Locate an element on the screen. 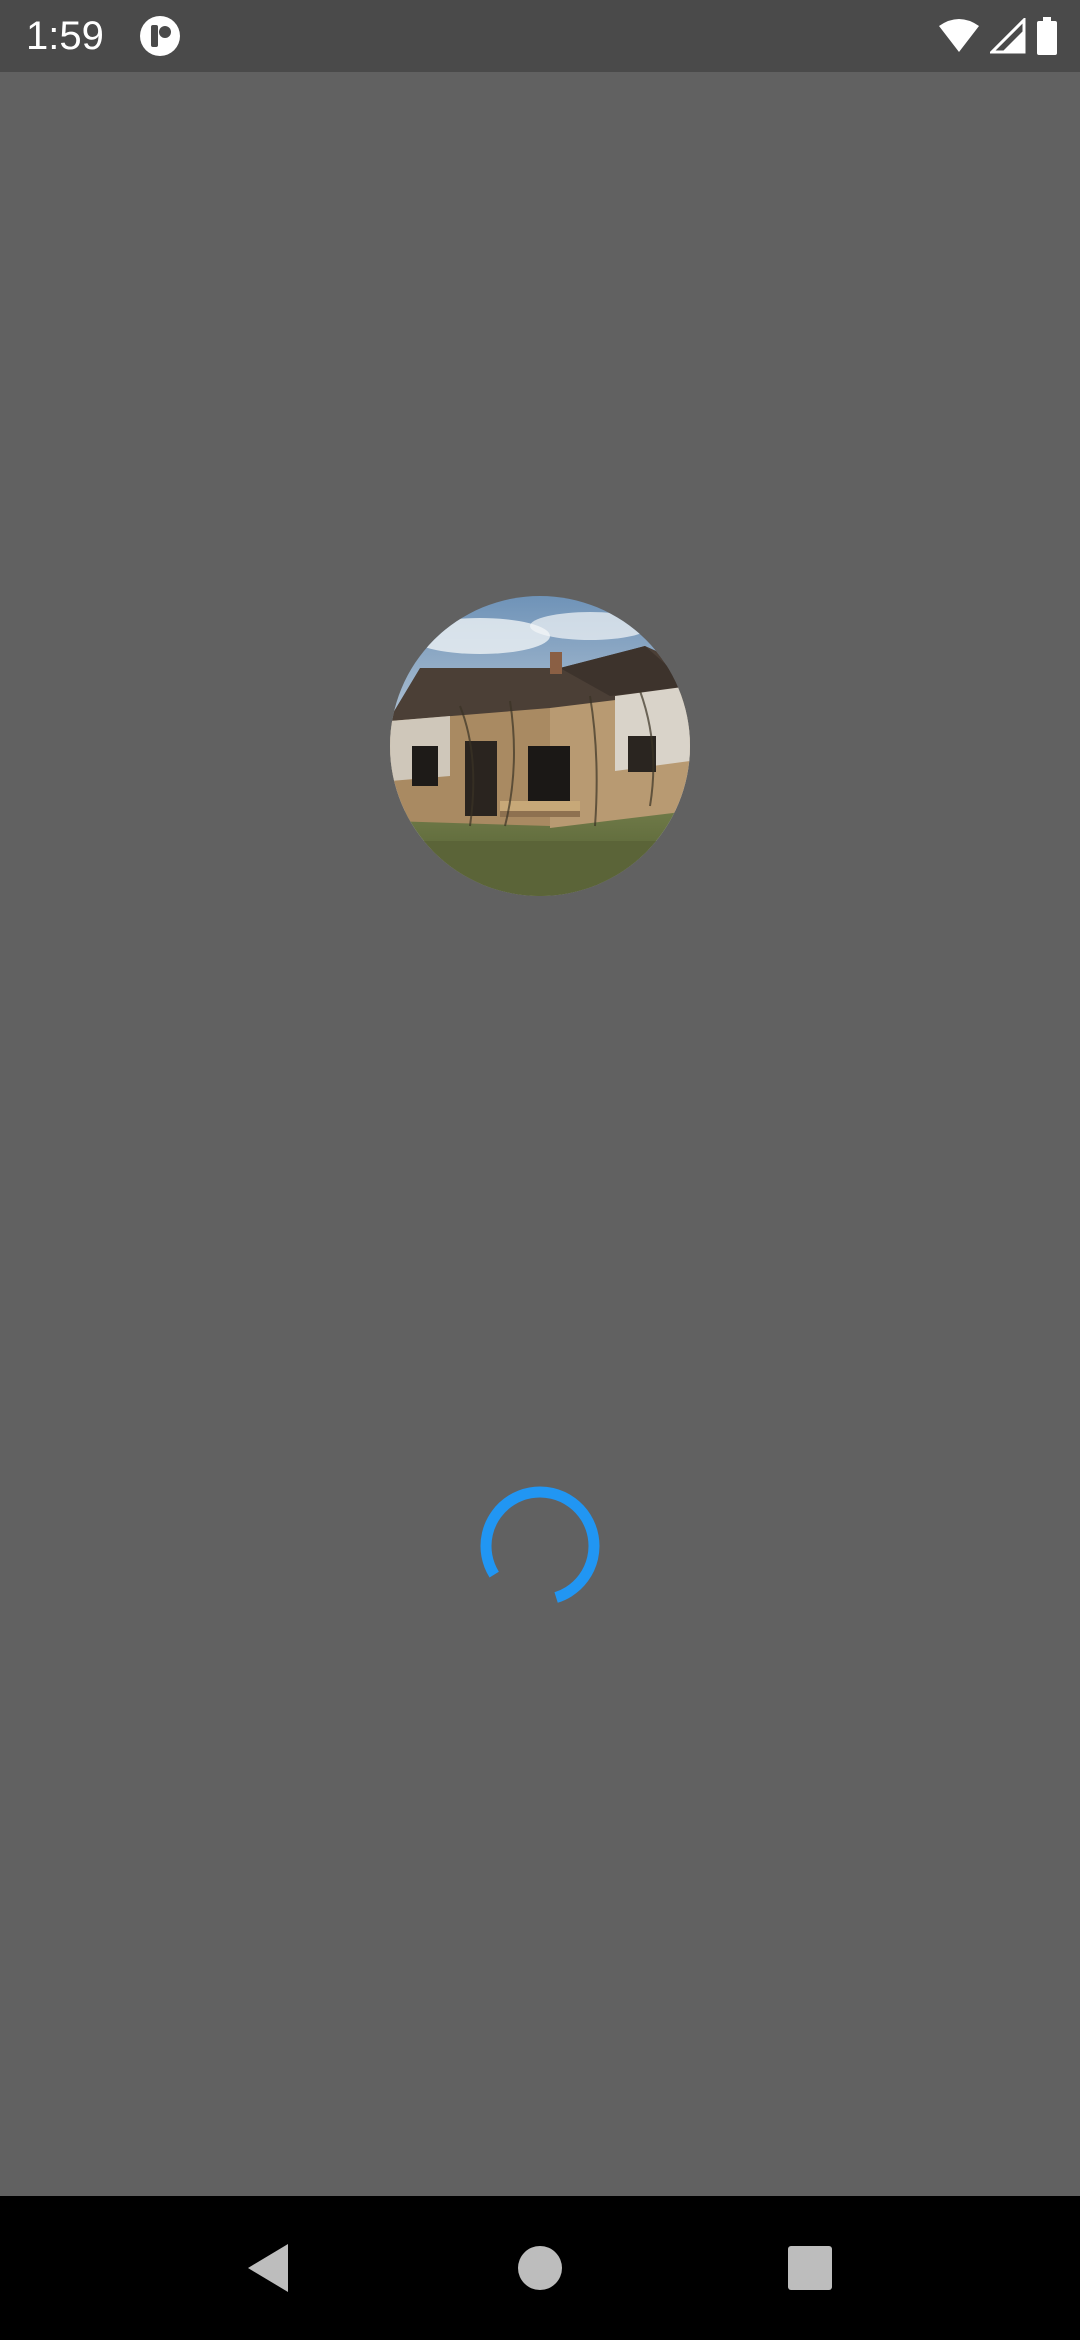 This screenshot has height=2340, width=1080. status-icons is located at coordinates (998, 36).